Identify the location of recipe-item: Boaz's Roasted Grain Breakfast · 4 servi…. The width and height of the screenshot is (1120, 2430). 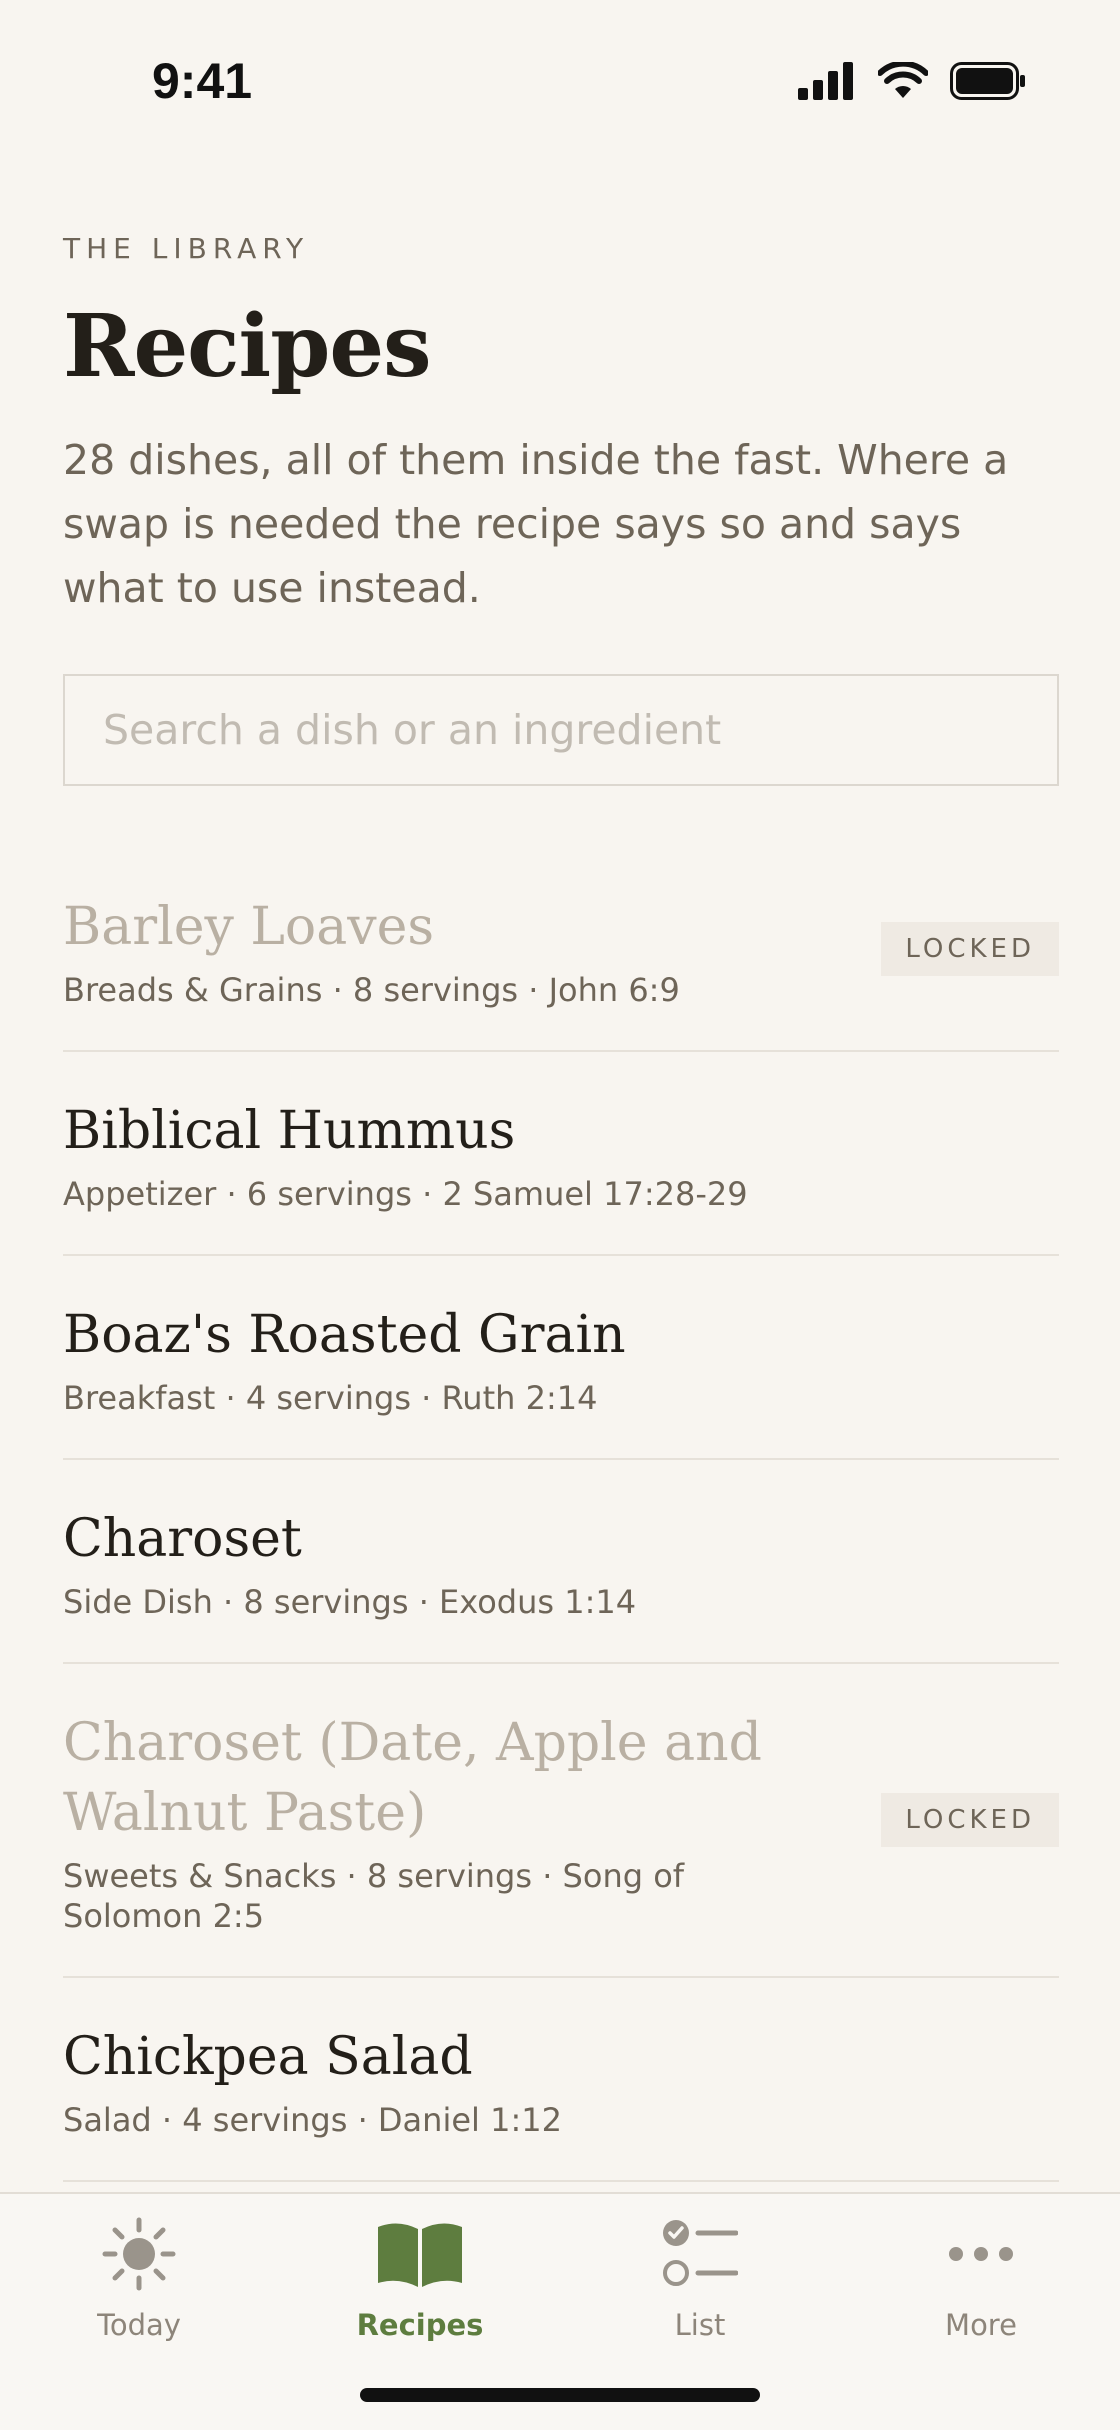
(561, 1358).